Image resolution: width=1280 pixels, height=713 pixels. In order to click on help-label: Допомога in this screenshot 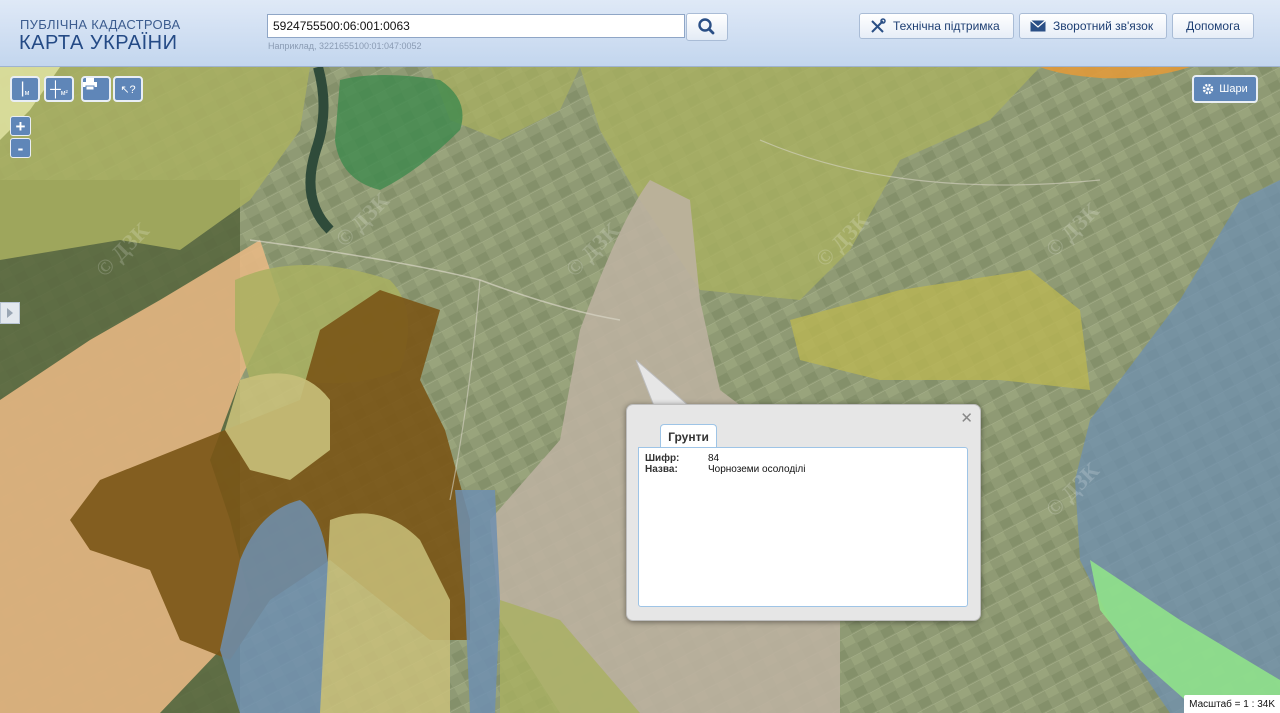, I will do `click(1213, 26)`.